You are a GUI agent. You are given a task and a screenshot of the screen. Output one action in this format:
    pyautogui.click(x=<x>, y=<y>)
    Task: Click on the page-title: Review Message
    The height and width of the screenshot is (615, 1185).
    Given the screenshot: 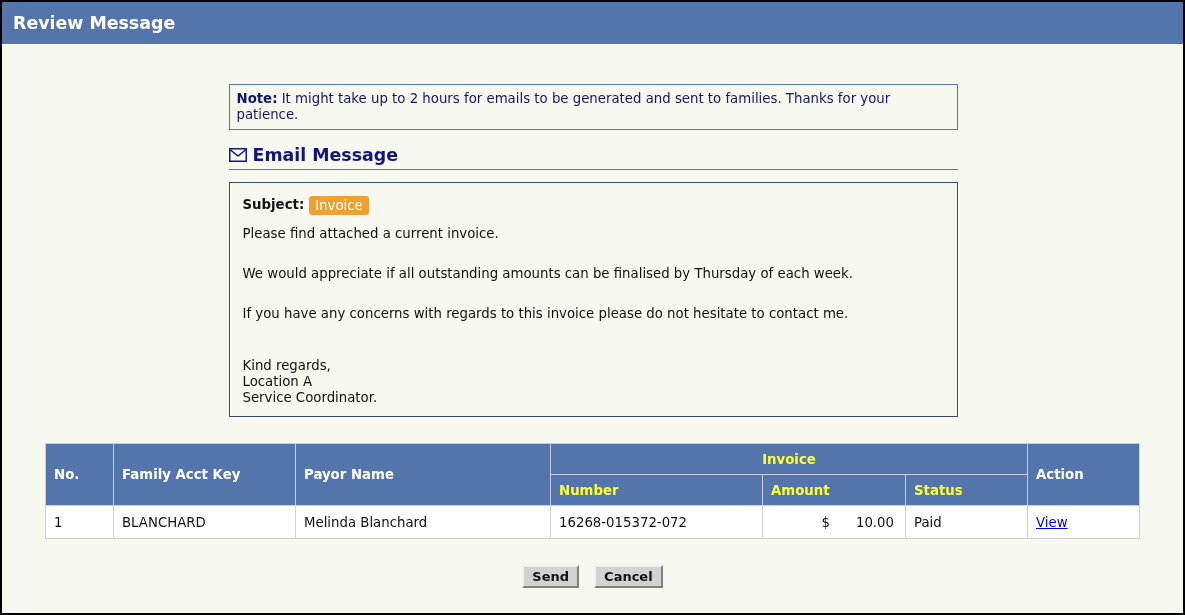 What is the action you would take?
    pyautogui.click(x=94, y=23)
    